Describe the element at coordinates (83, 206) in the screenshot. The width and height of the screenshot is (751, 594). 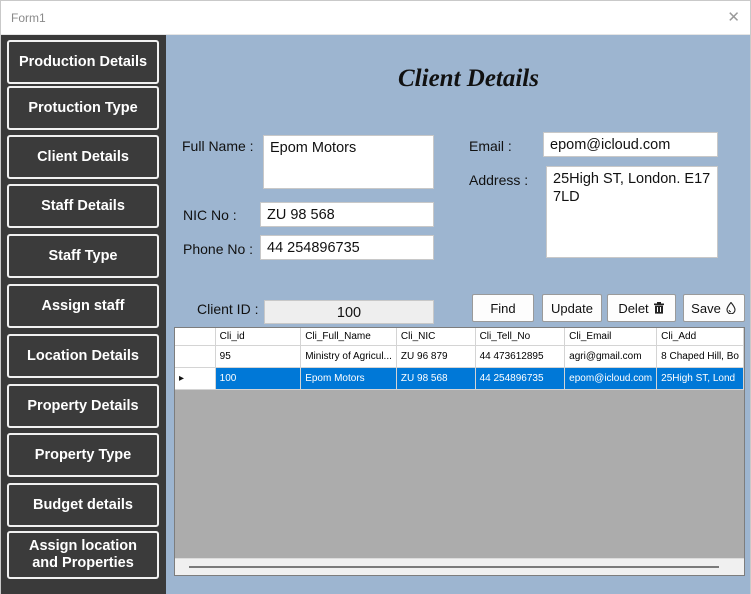
I see `nav-staff-details: Staff Details` at that location.